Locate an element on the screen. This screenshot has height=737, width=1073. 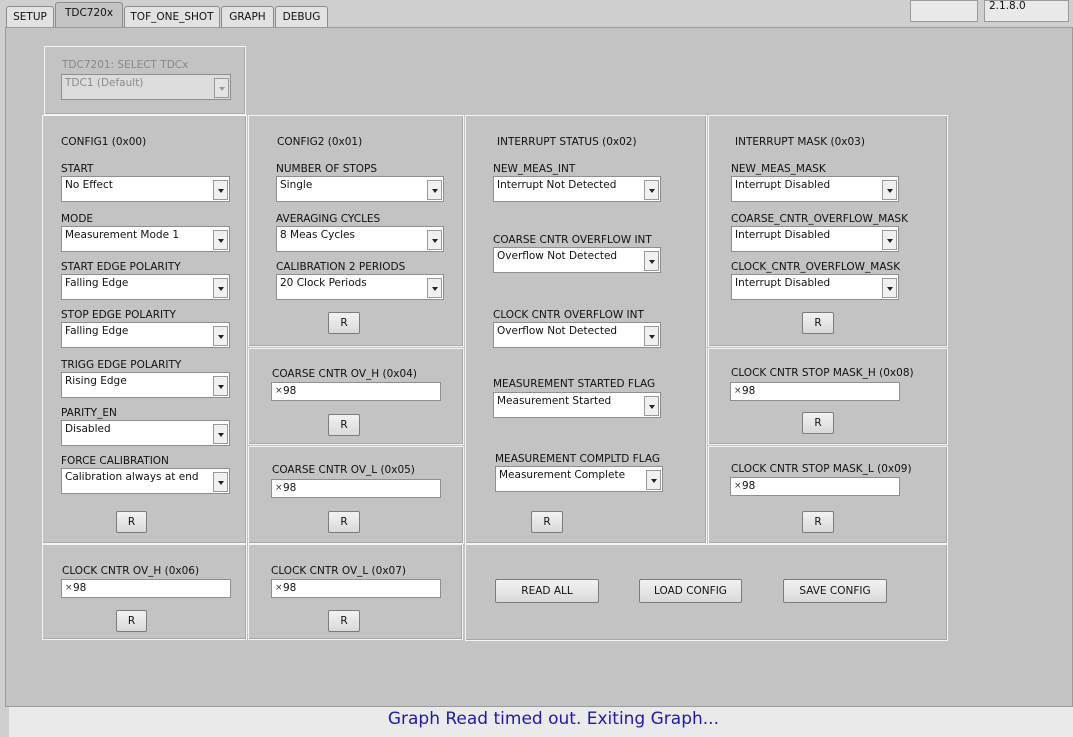
new-meas-int-dropdown: Interrupt Not Detected is located at coordinates (577, 189).